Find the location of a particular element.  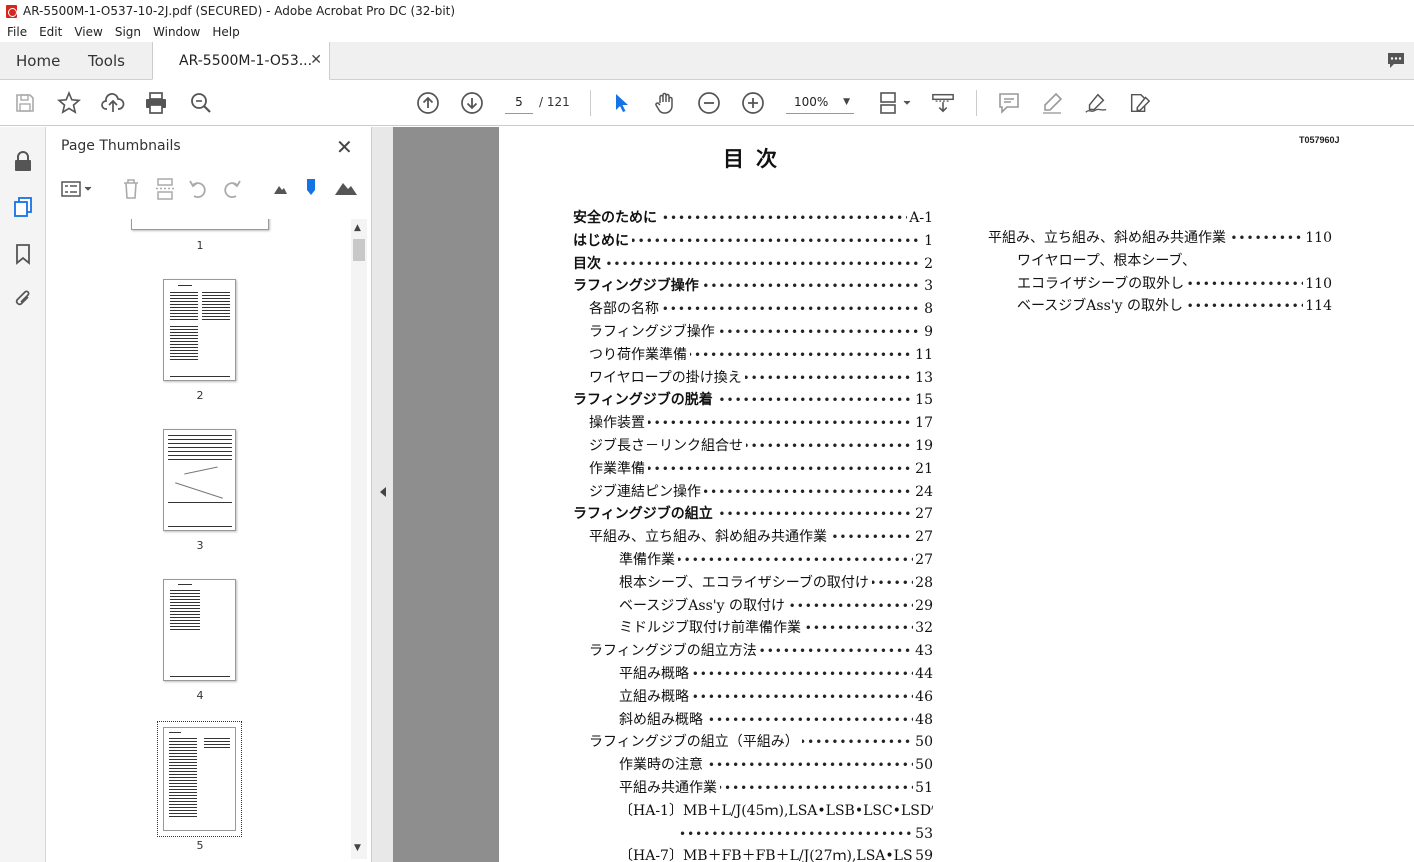

lock-icon is located at coordinates (23, 161).